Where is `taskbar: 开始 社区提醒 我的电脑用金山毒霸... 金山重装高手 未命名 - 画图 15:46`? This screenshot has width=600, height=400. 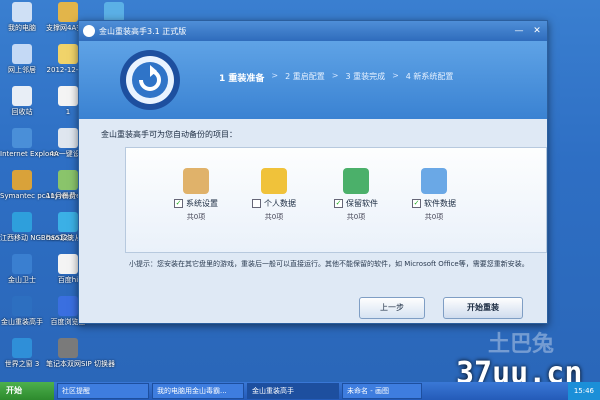
taskbar: 开始 社区提醒 我的电脑用金山毒霸... 金山重装高手 未命名 - 画图 15:46 is located at coordinates (300, 391).